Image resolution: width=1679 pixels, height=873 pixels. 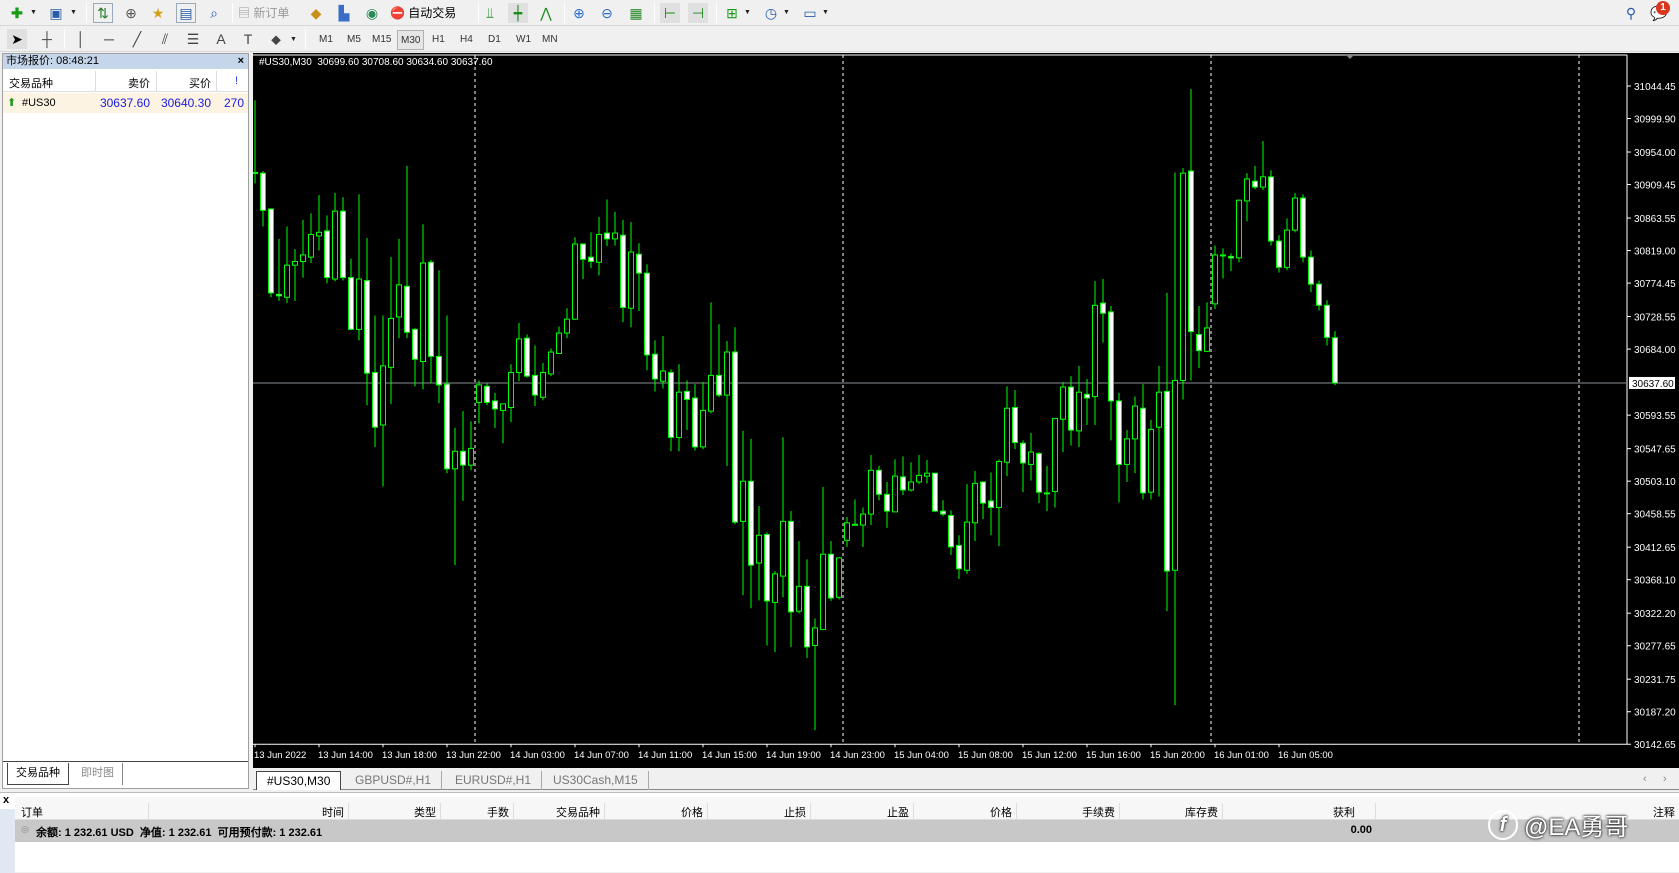 What do you see at coordinates (1645, 779) in the screenshot?
I see `tab-scroll-left-icon: ‹` at bounding box center [1645, 779].